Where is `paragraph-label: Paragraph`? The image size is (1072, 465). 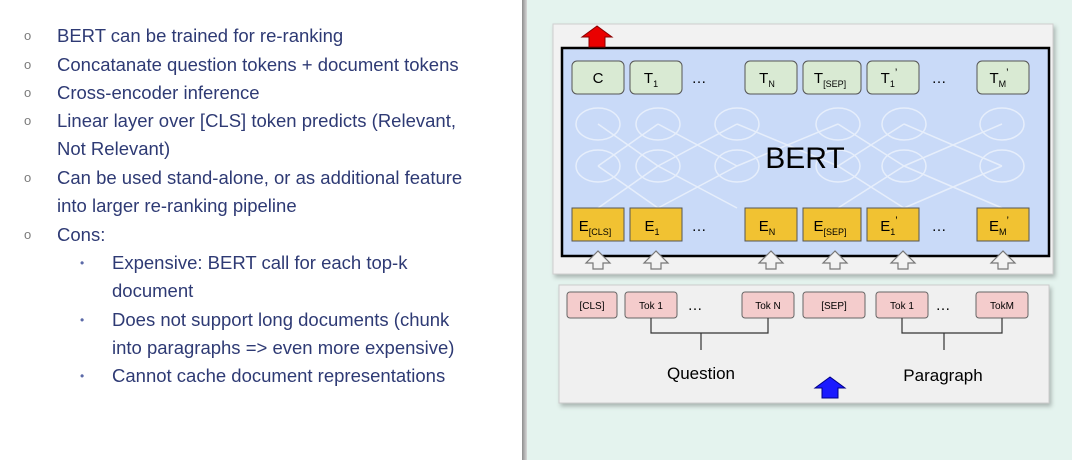 paragraph-label: Paragraph is located at coordinates (942, 375).